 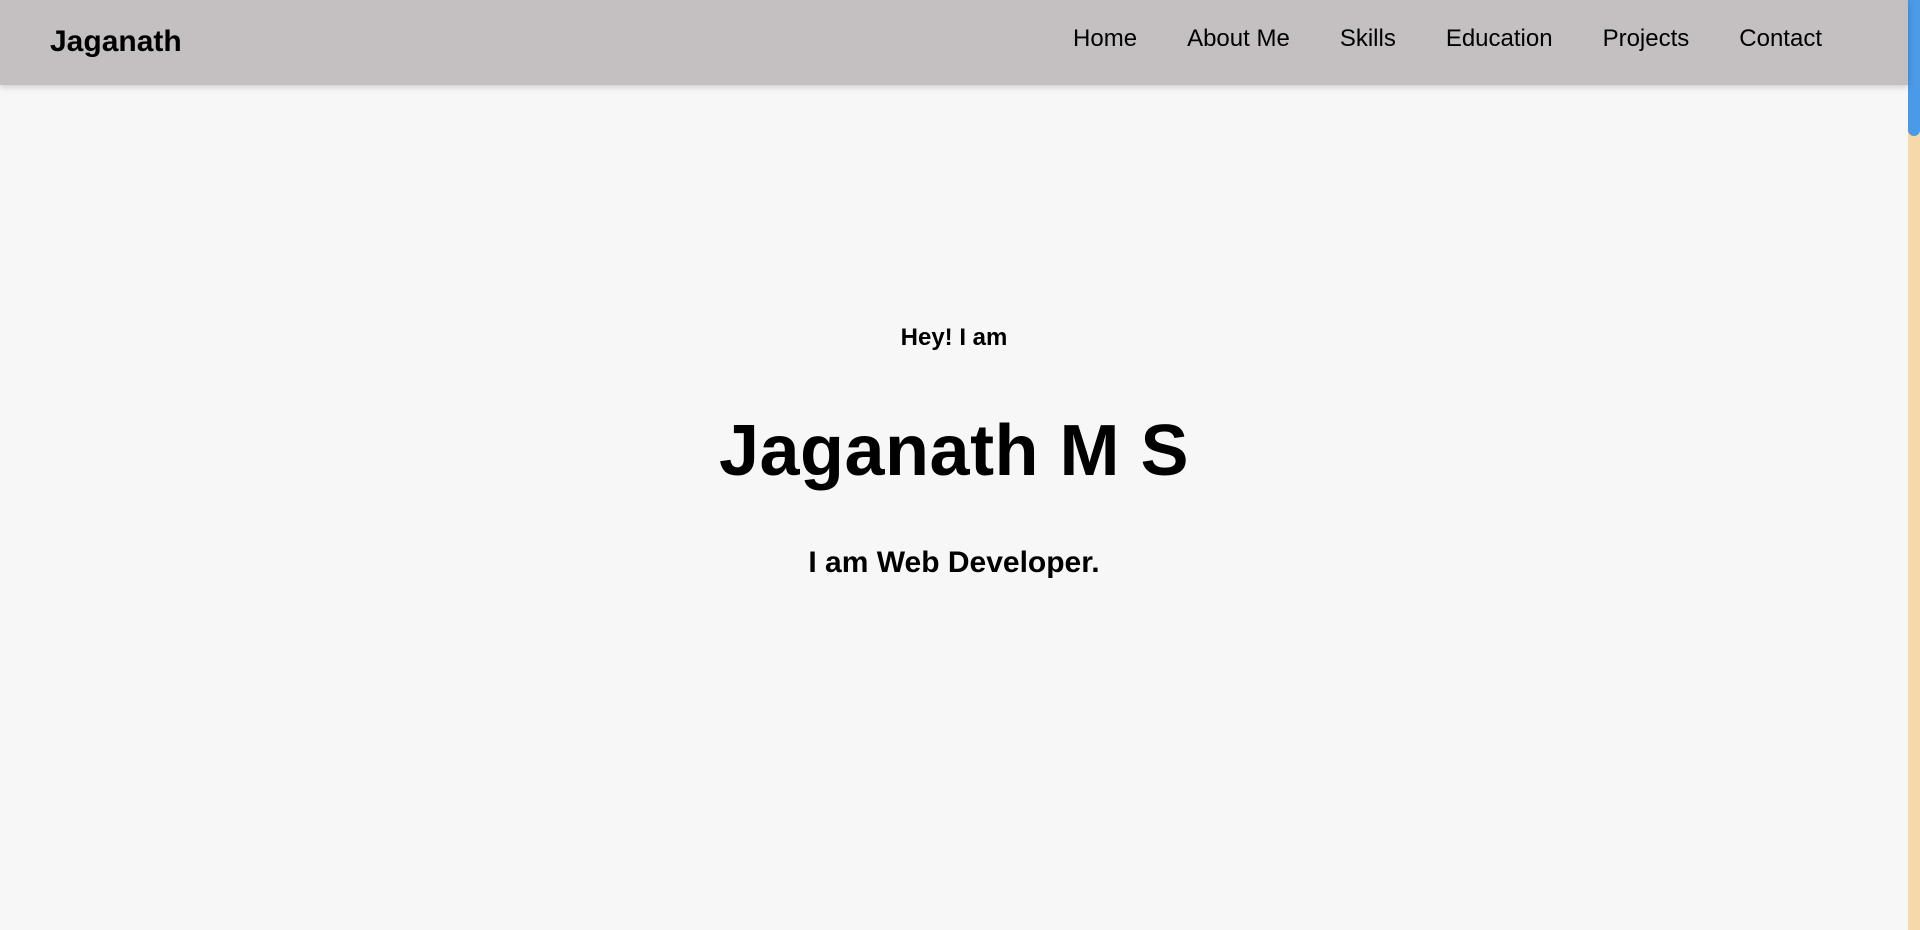 What do you see at coordinates (954, 451) in the screenshot?
I see `hero-name: Jaganath M S` at bounding box center [954, 451].